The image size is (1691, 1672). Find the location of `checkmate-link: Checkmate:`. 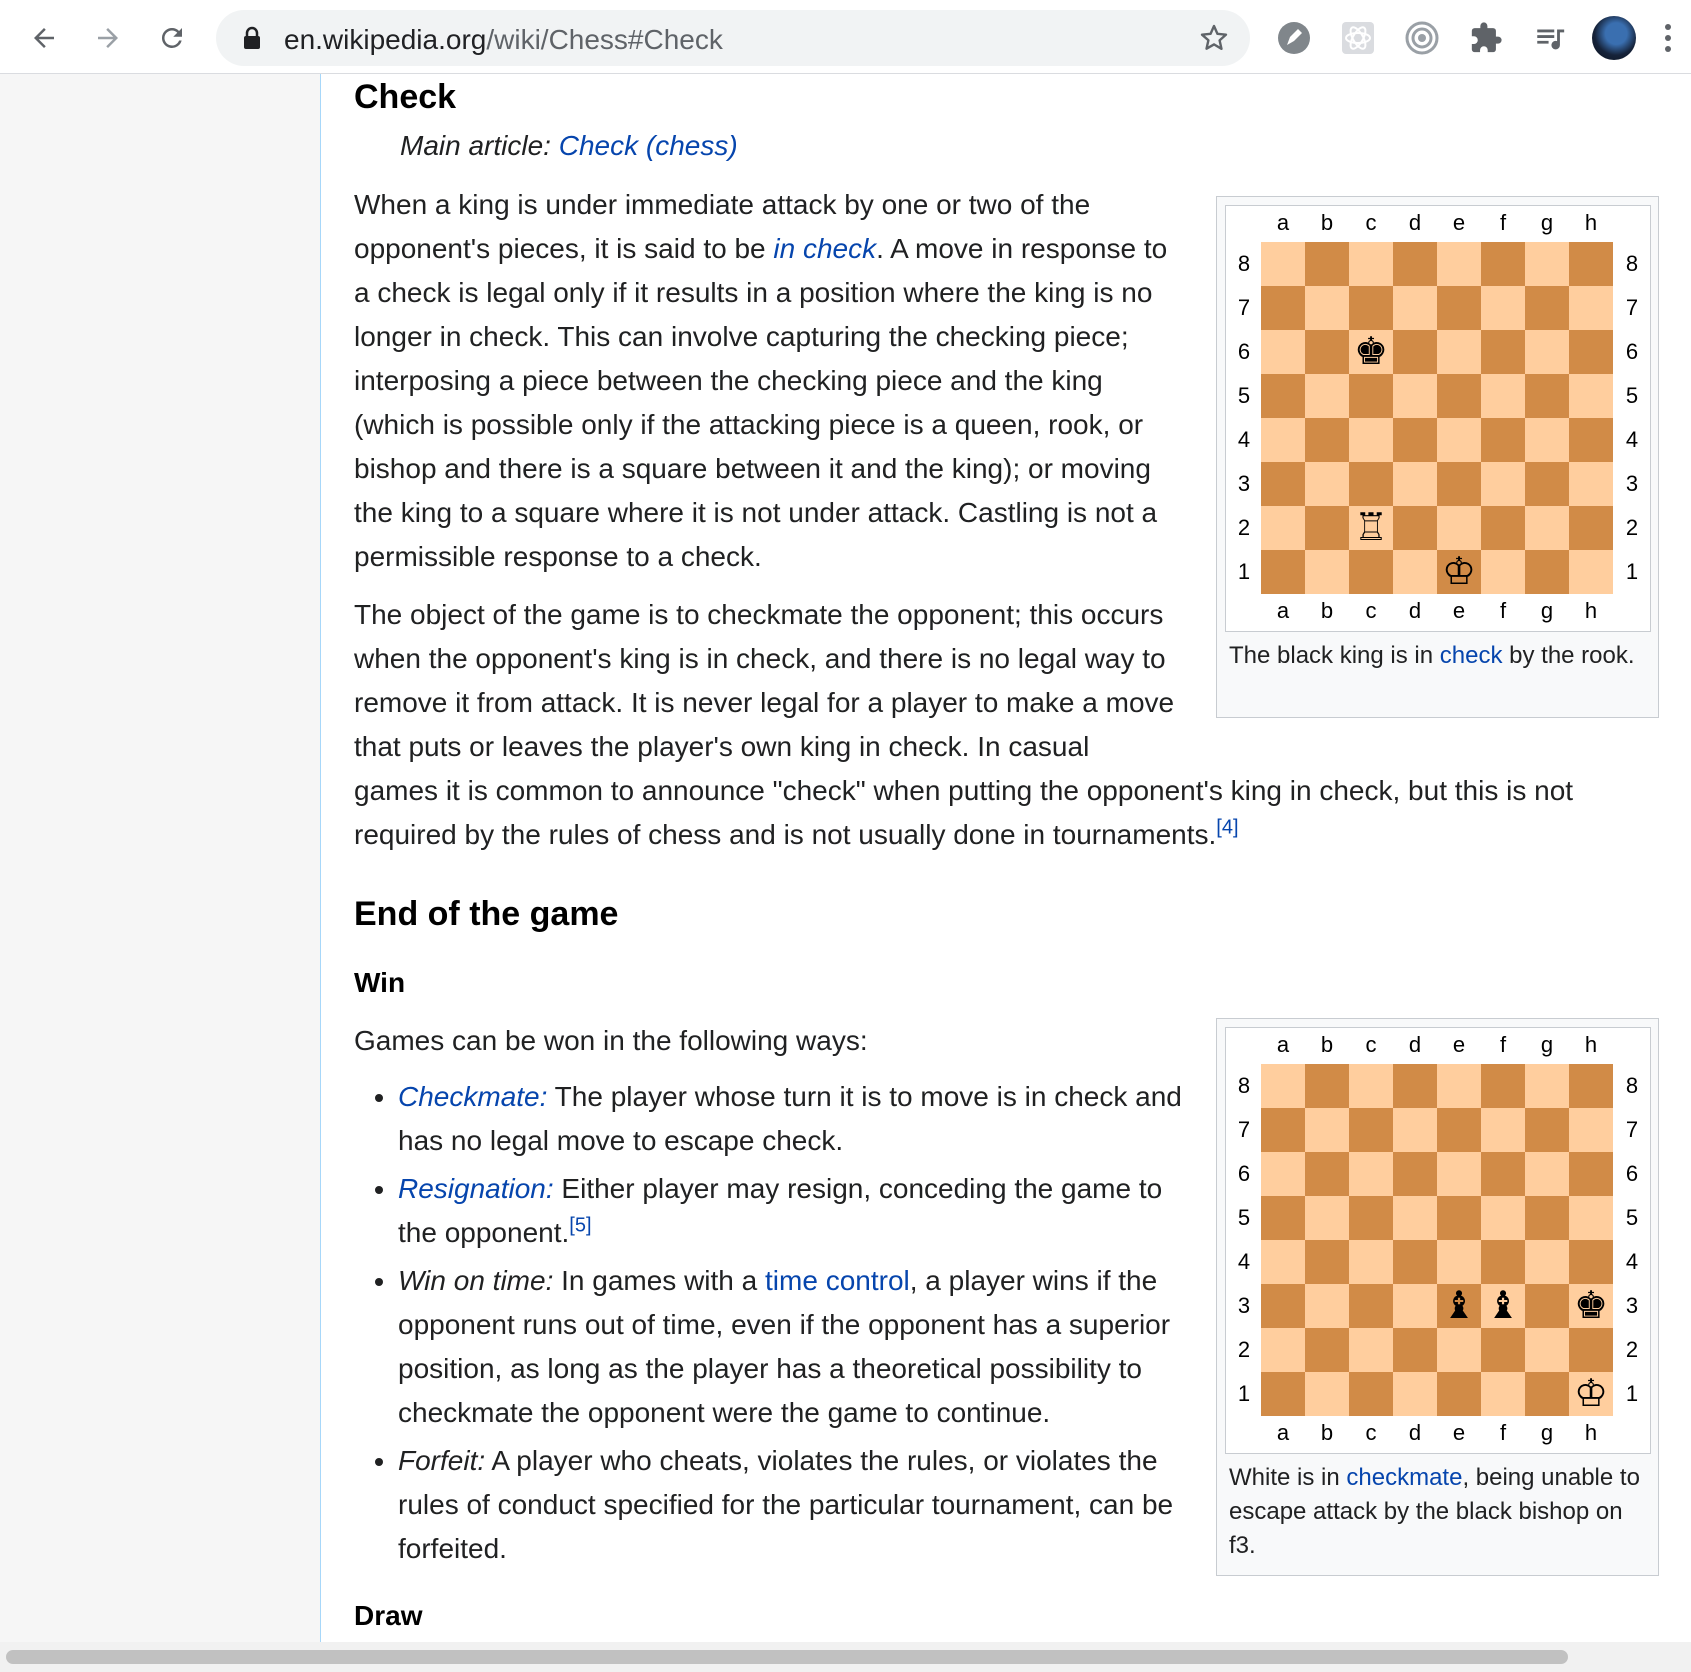

checkmate-link: Checkmate: is located at coordinates (472, 1096).